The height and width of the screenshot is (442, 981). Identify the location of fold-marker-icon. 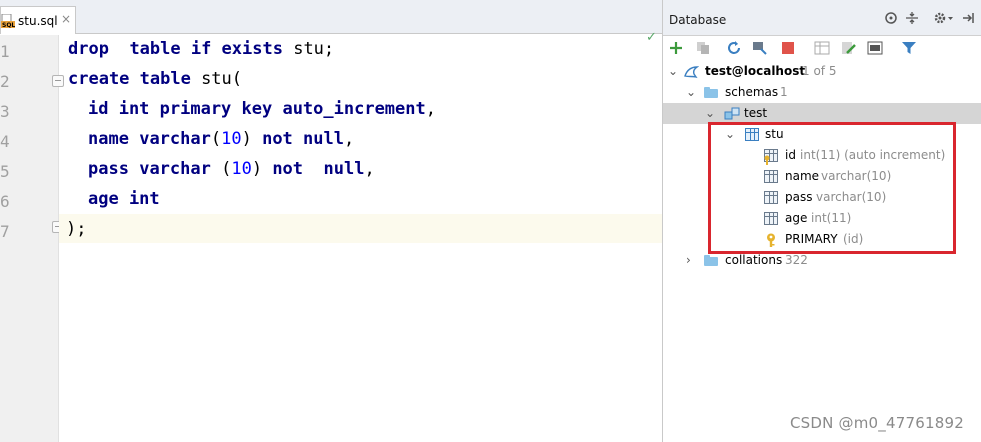
(58, 81).